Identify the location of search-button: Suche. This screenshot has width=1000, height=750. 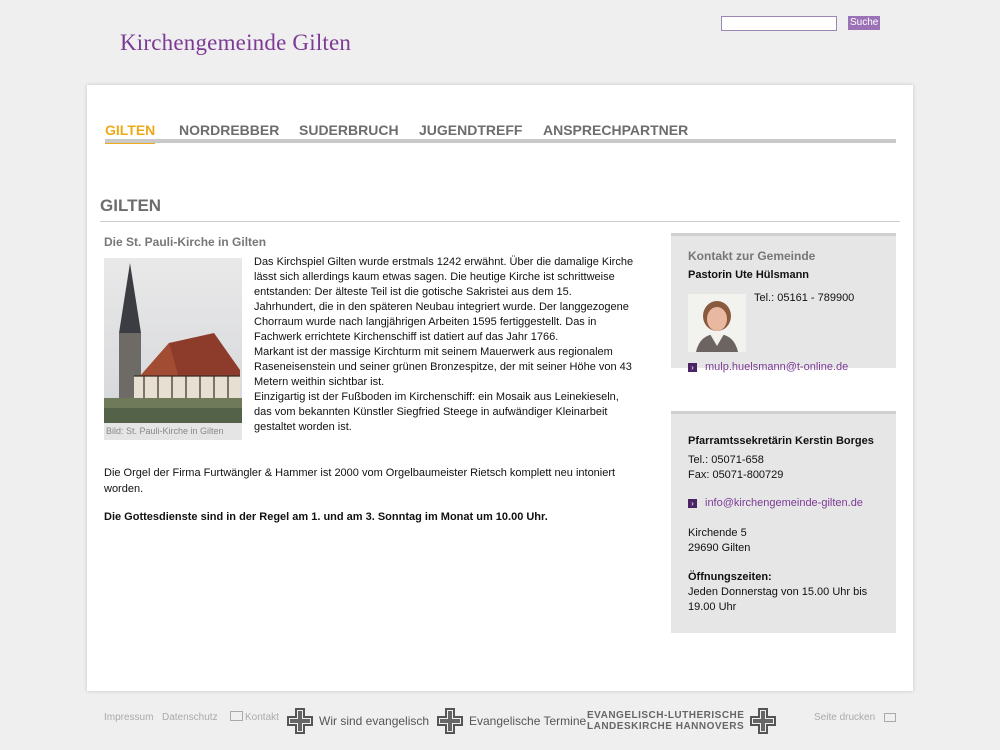
(864, 23).